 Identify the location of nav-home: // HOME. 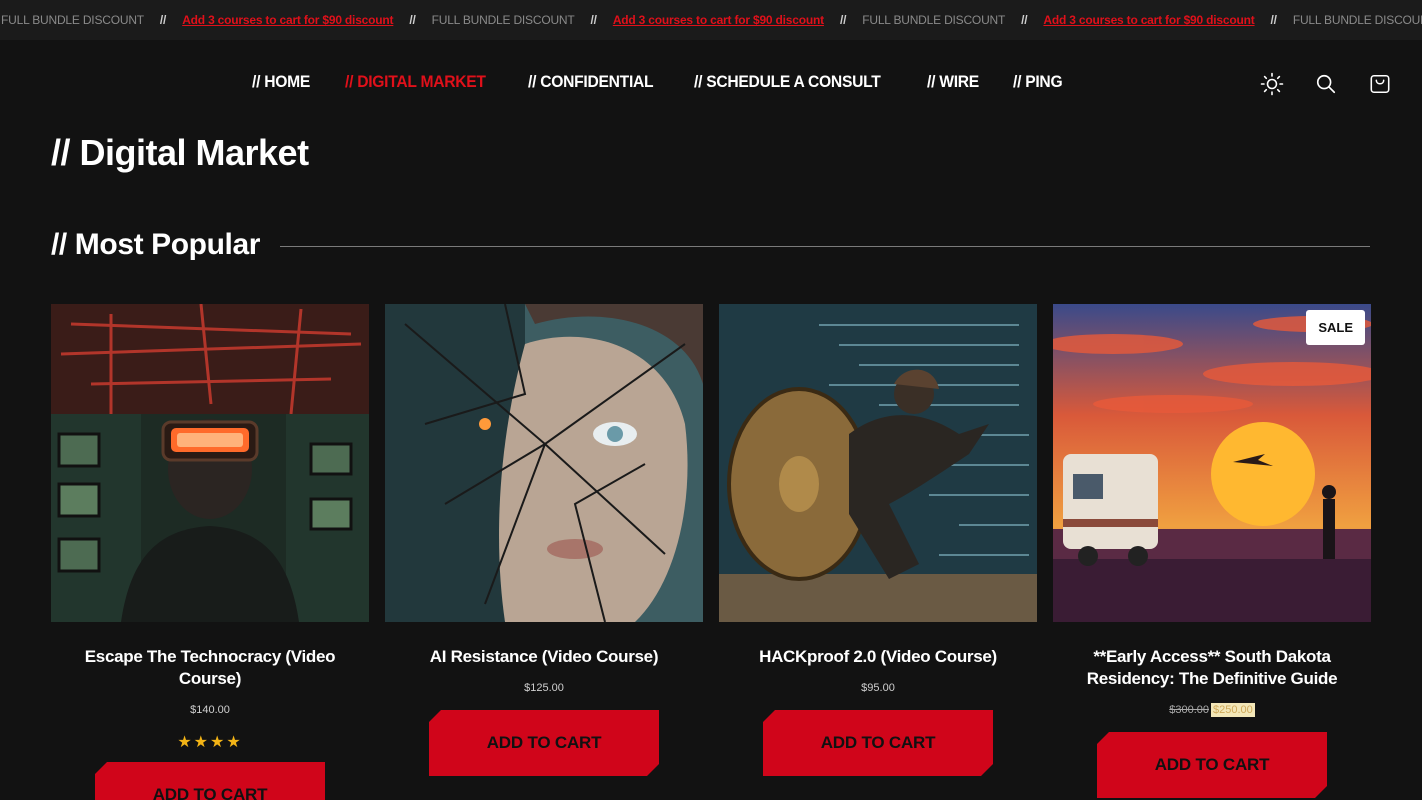
(281, 82).